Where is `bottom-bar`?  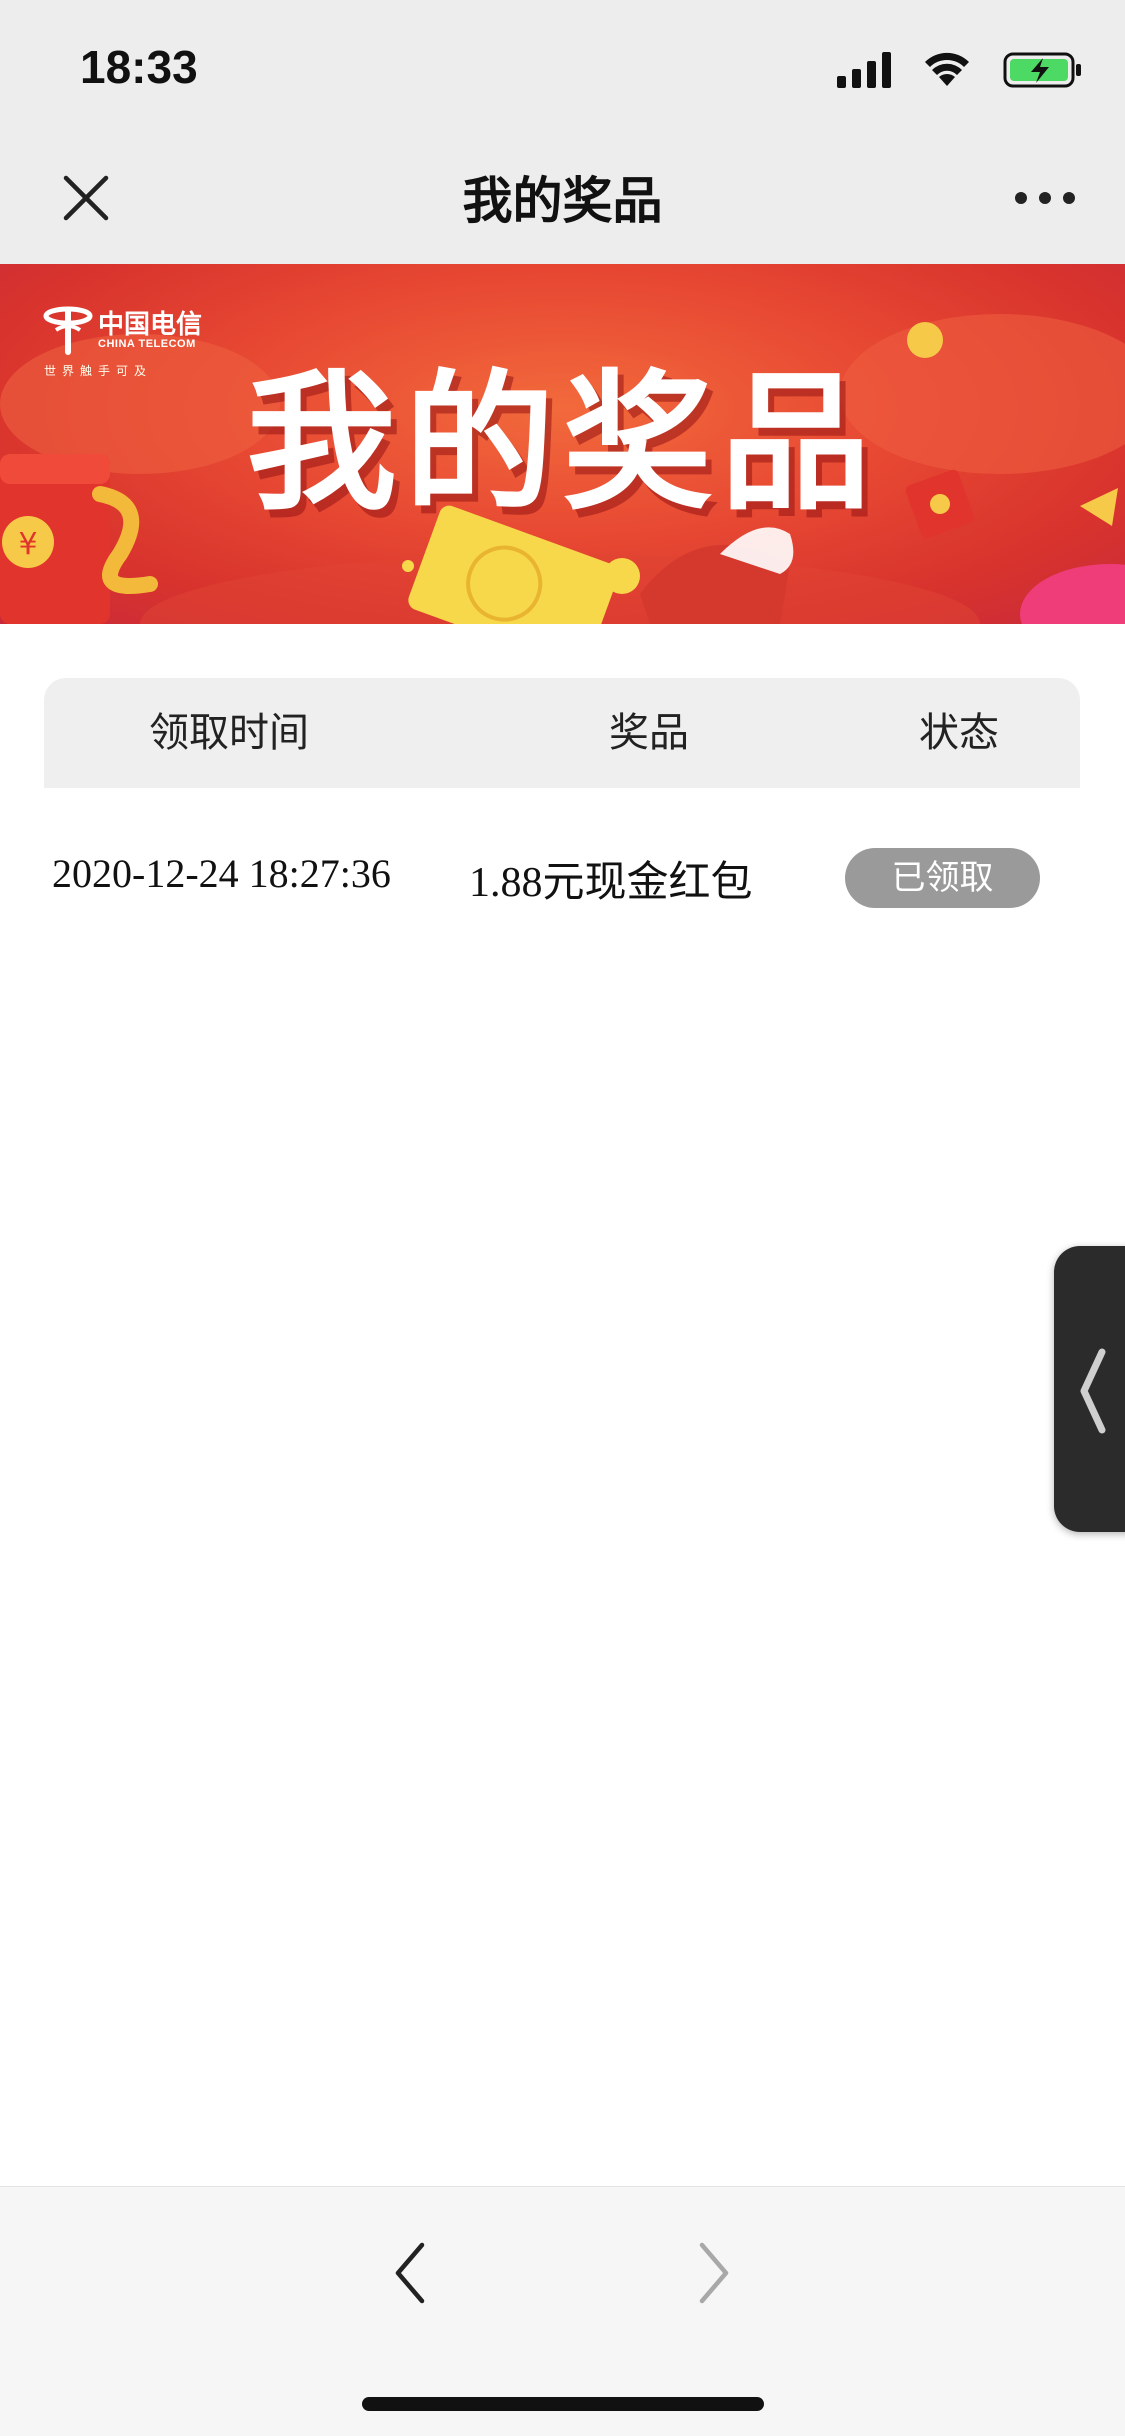
bottom-bar is located at coordinates (562, 2311).